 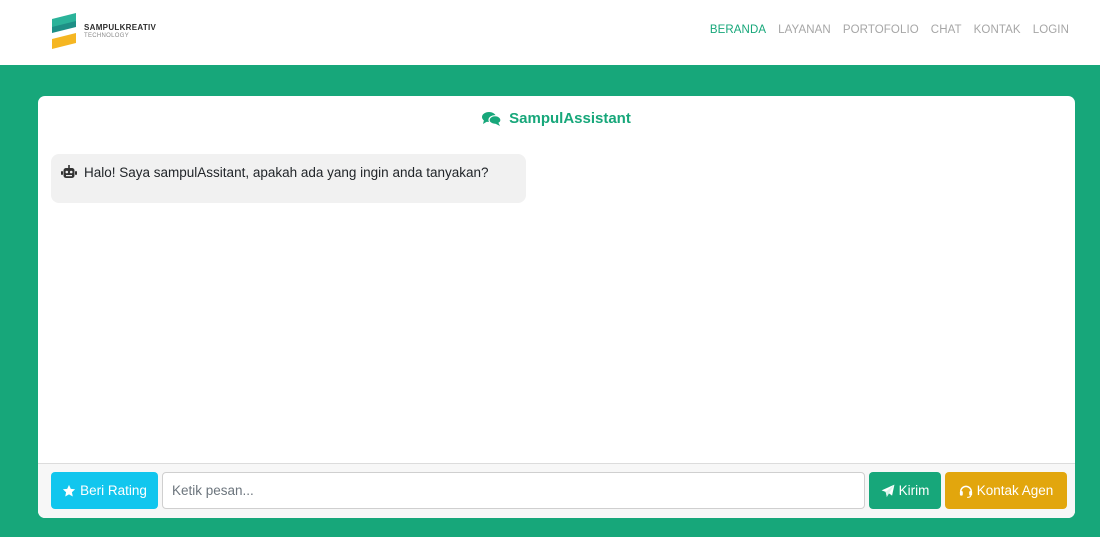 What do you see at coordinates (997, 30) in the screenshot?
I see `nav-link-kontak: KONTAK` at bounding box center [997, 30].